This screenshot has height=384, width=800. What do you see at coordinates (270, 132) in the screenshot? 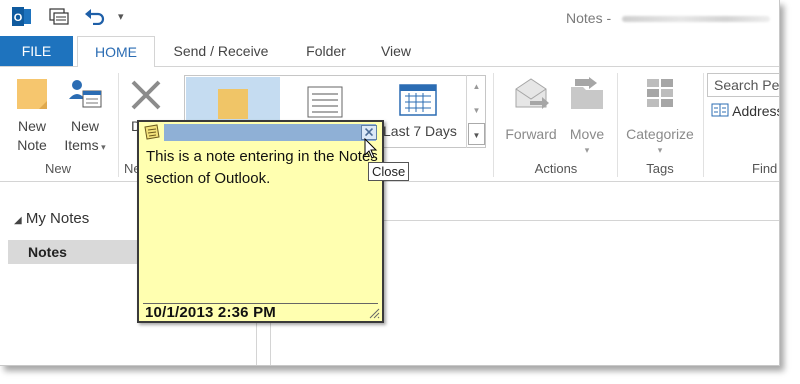
I see `note-drag-bar` at bounding box center [270, 132].